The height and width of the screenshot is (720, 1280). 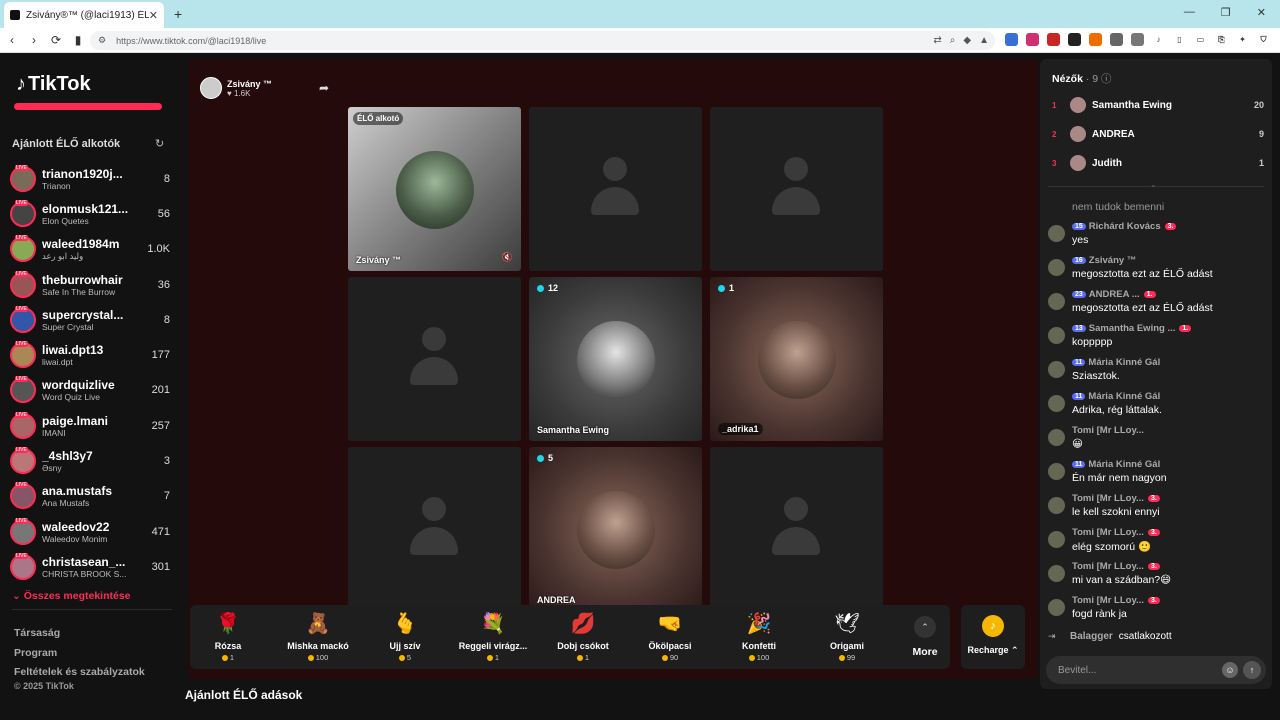 What do you see at coordinates (1158, 612) in the screenshot?
I see `chat-message: Tomi [Mr LLoy... 3. fogd rànk ja` at bounding box center [1158, 612].